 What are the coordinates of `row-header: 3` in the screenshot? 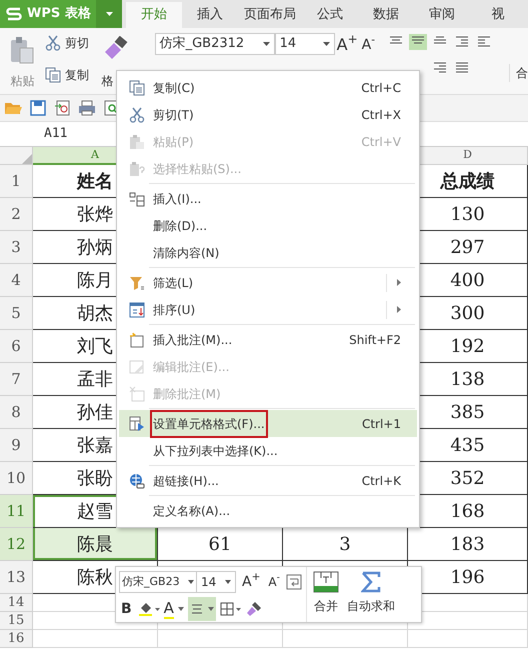 It's located at (16, 247).